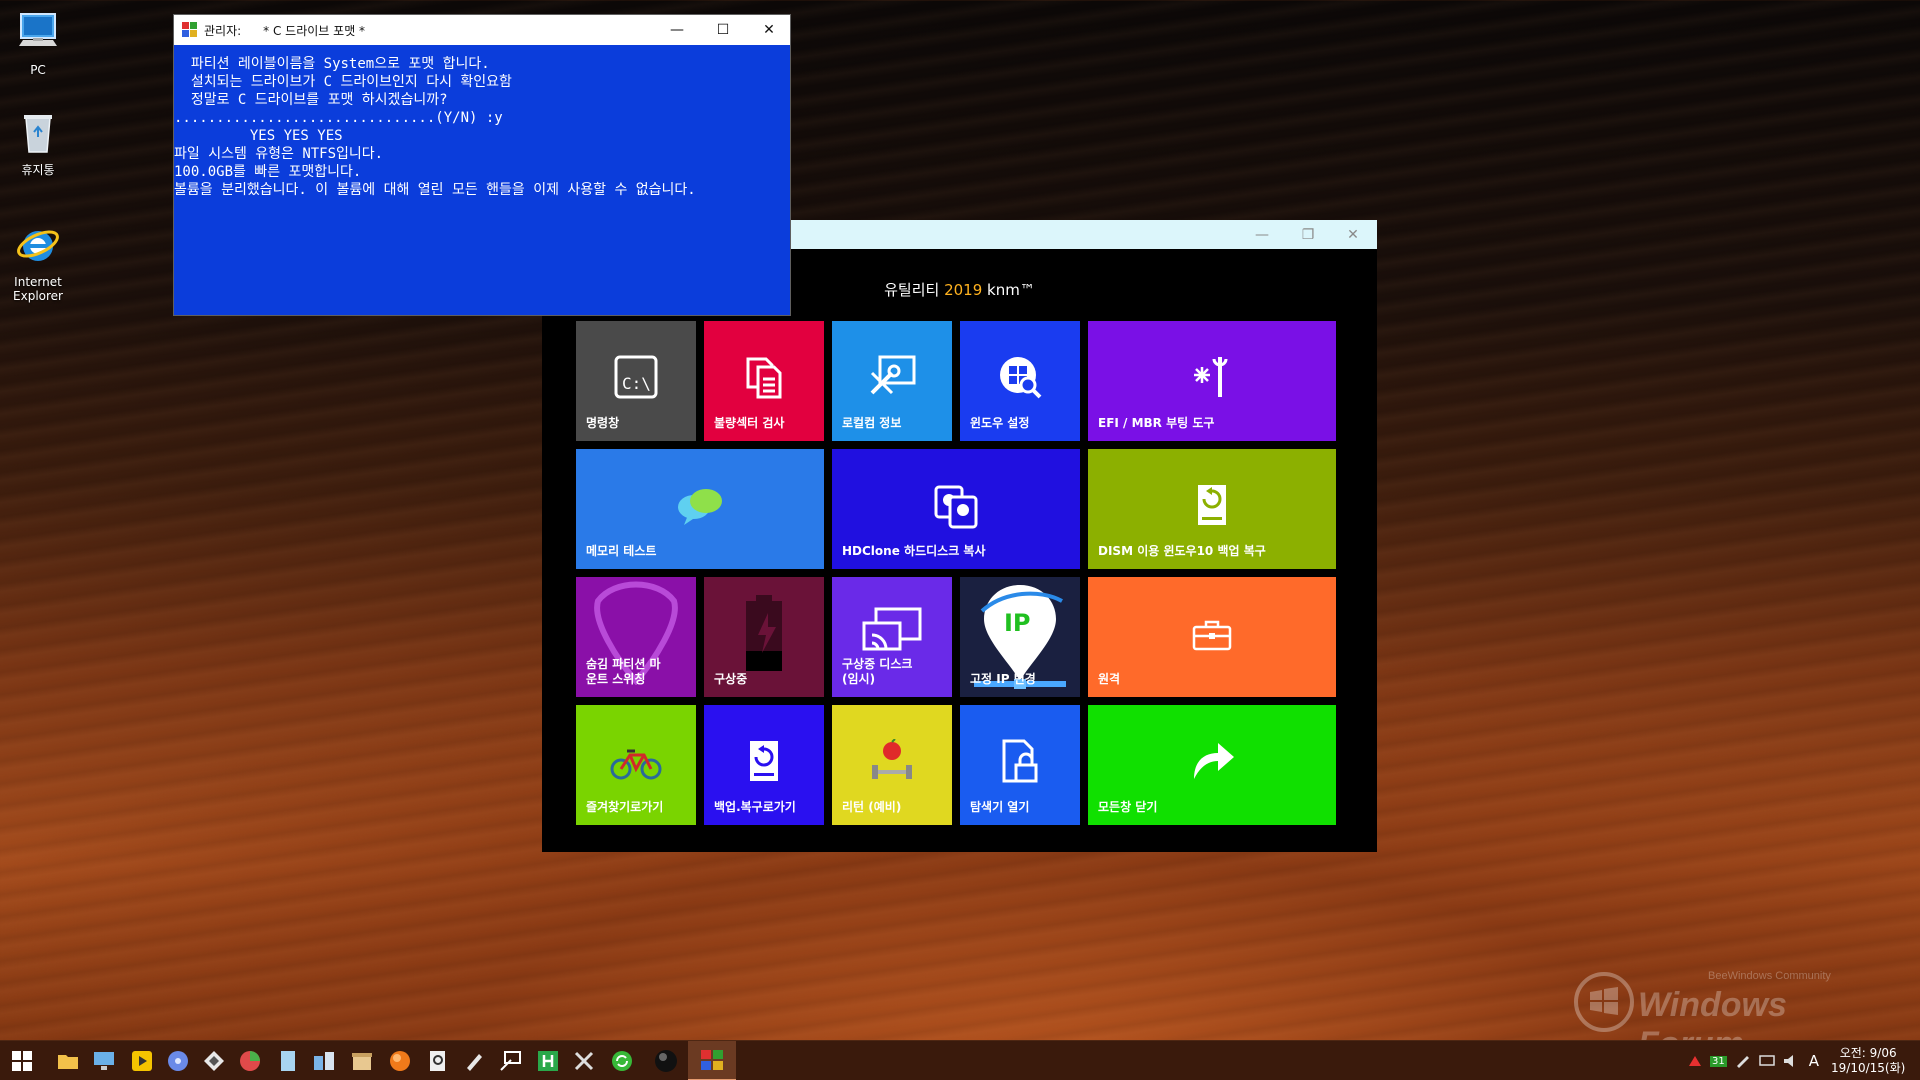 The image size is (1920, 1080). I want to click on taskbar-partition-tool, so click(250, 1060).